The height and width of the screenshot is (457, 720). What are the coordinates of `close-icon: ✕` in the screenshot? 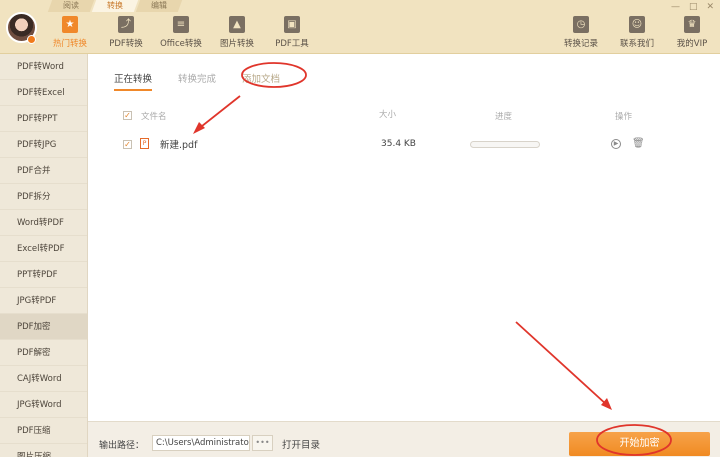 It's located at (710, 7).